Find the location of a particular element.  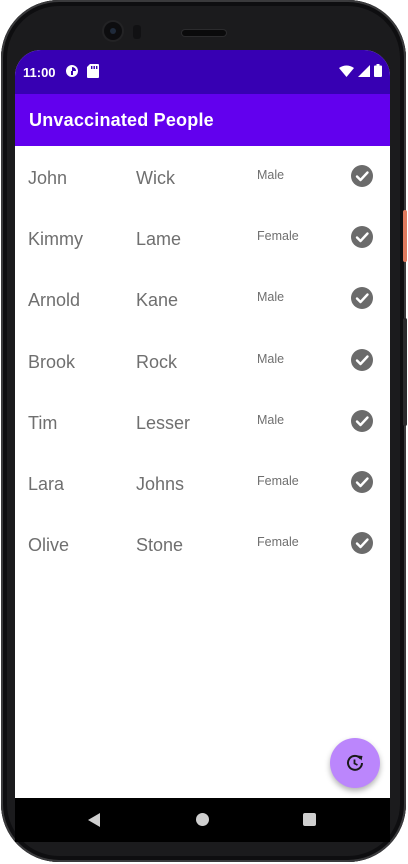

sync-icon is located at coordinates (72, 71).